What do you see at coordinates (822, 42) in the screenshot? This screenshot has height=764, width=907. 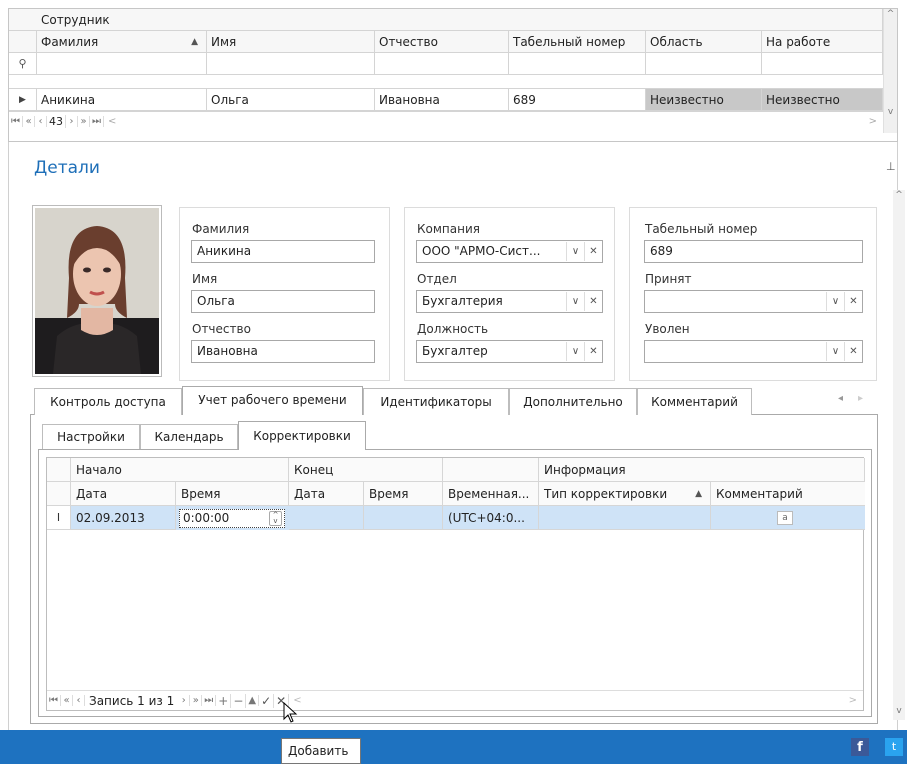 I see `column-header-at-work: На работе` at bounding box center [822, 42].